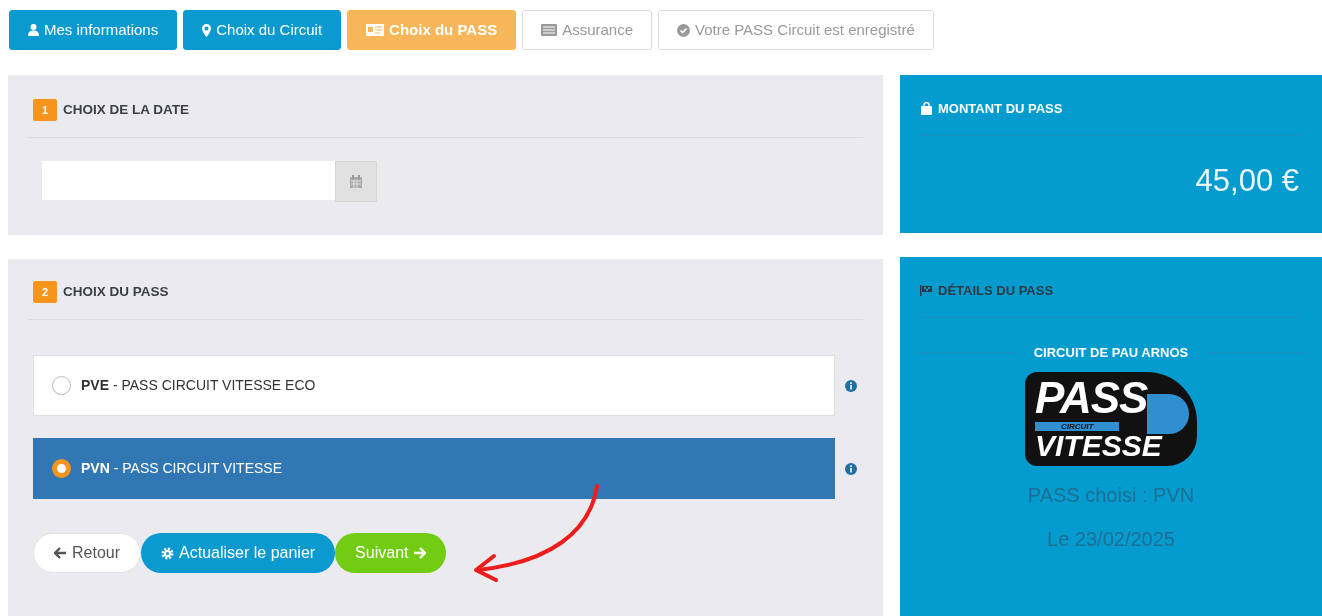 Image resolution: width=1322 pixels, height=616 pixels. I want to click on flag-icon, so click(926, 291).